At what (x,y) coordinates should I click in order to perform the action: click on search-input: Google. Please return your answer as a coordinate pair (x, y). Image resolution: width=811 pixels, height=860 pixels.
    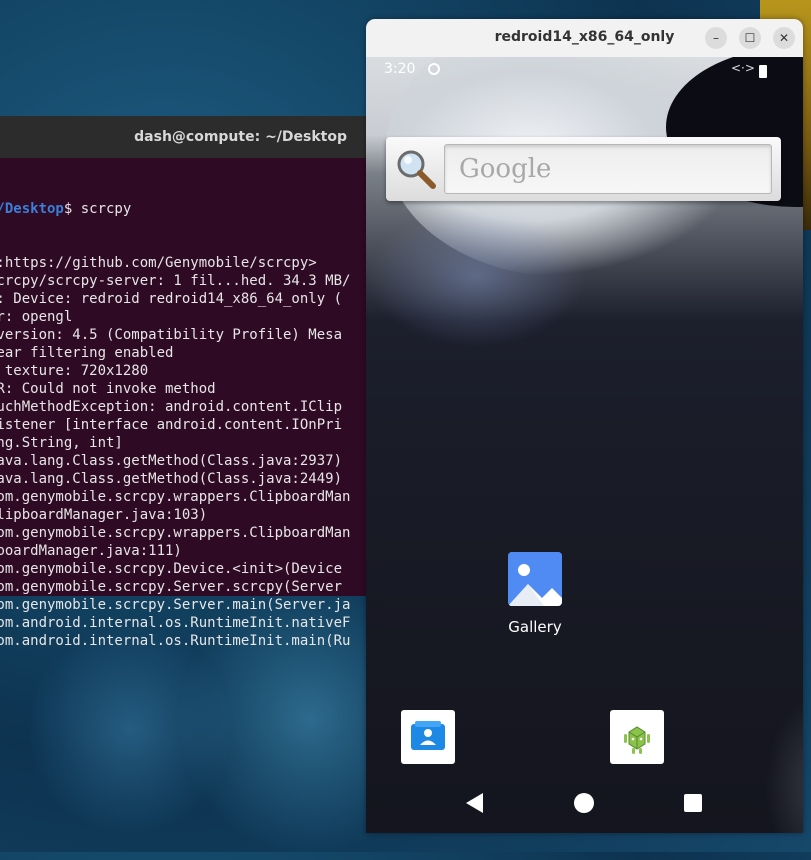
    Looking at the image, I should click on (608, 169).